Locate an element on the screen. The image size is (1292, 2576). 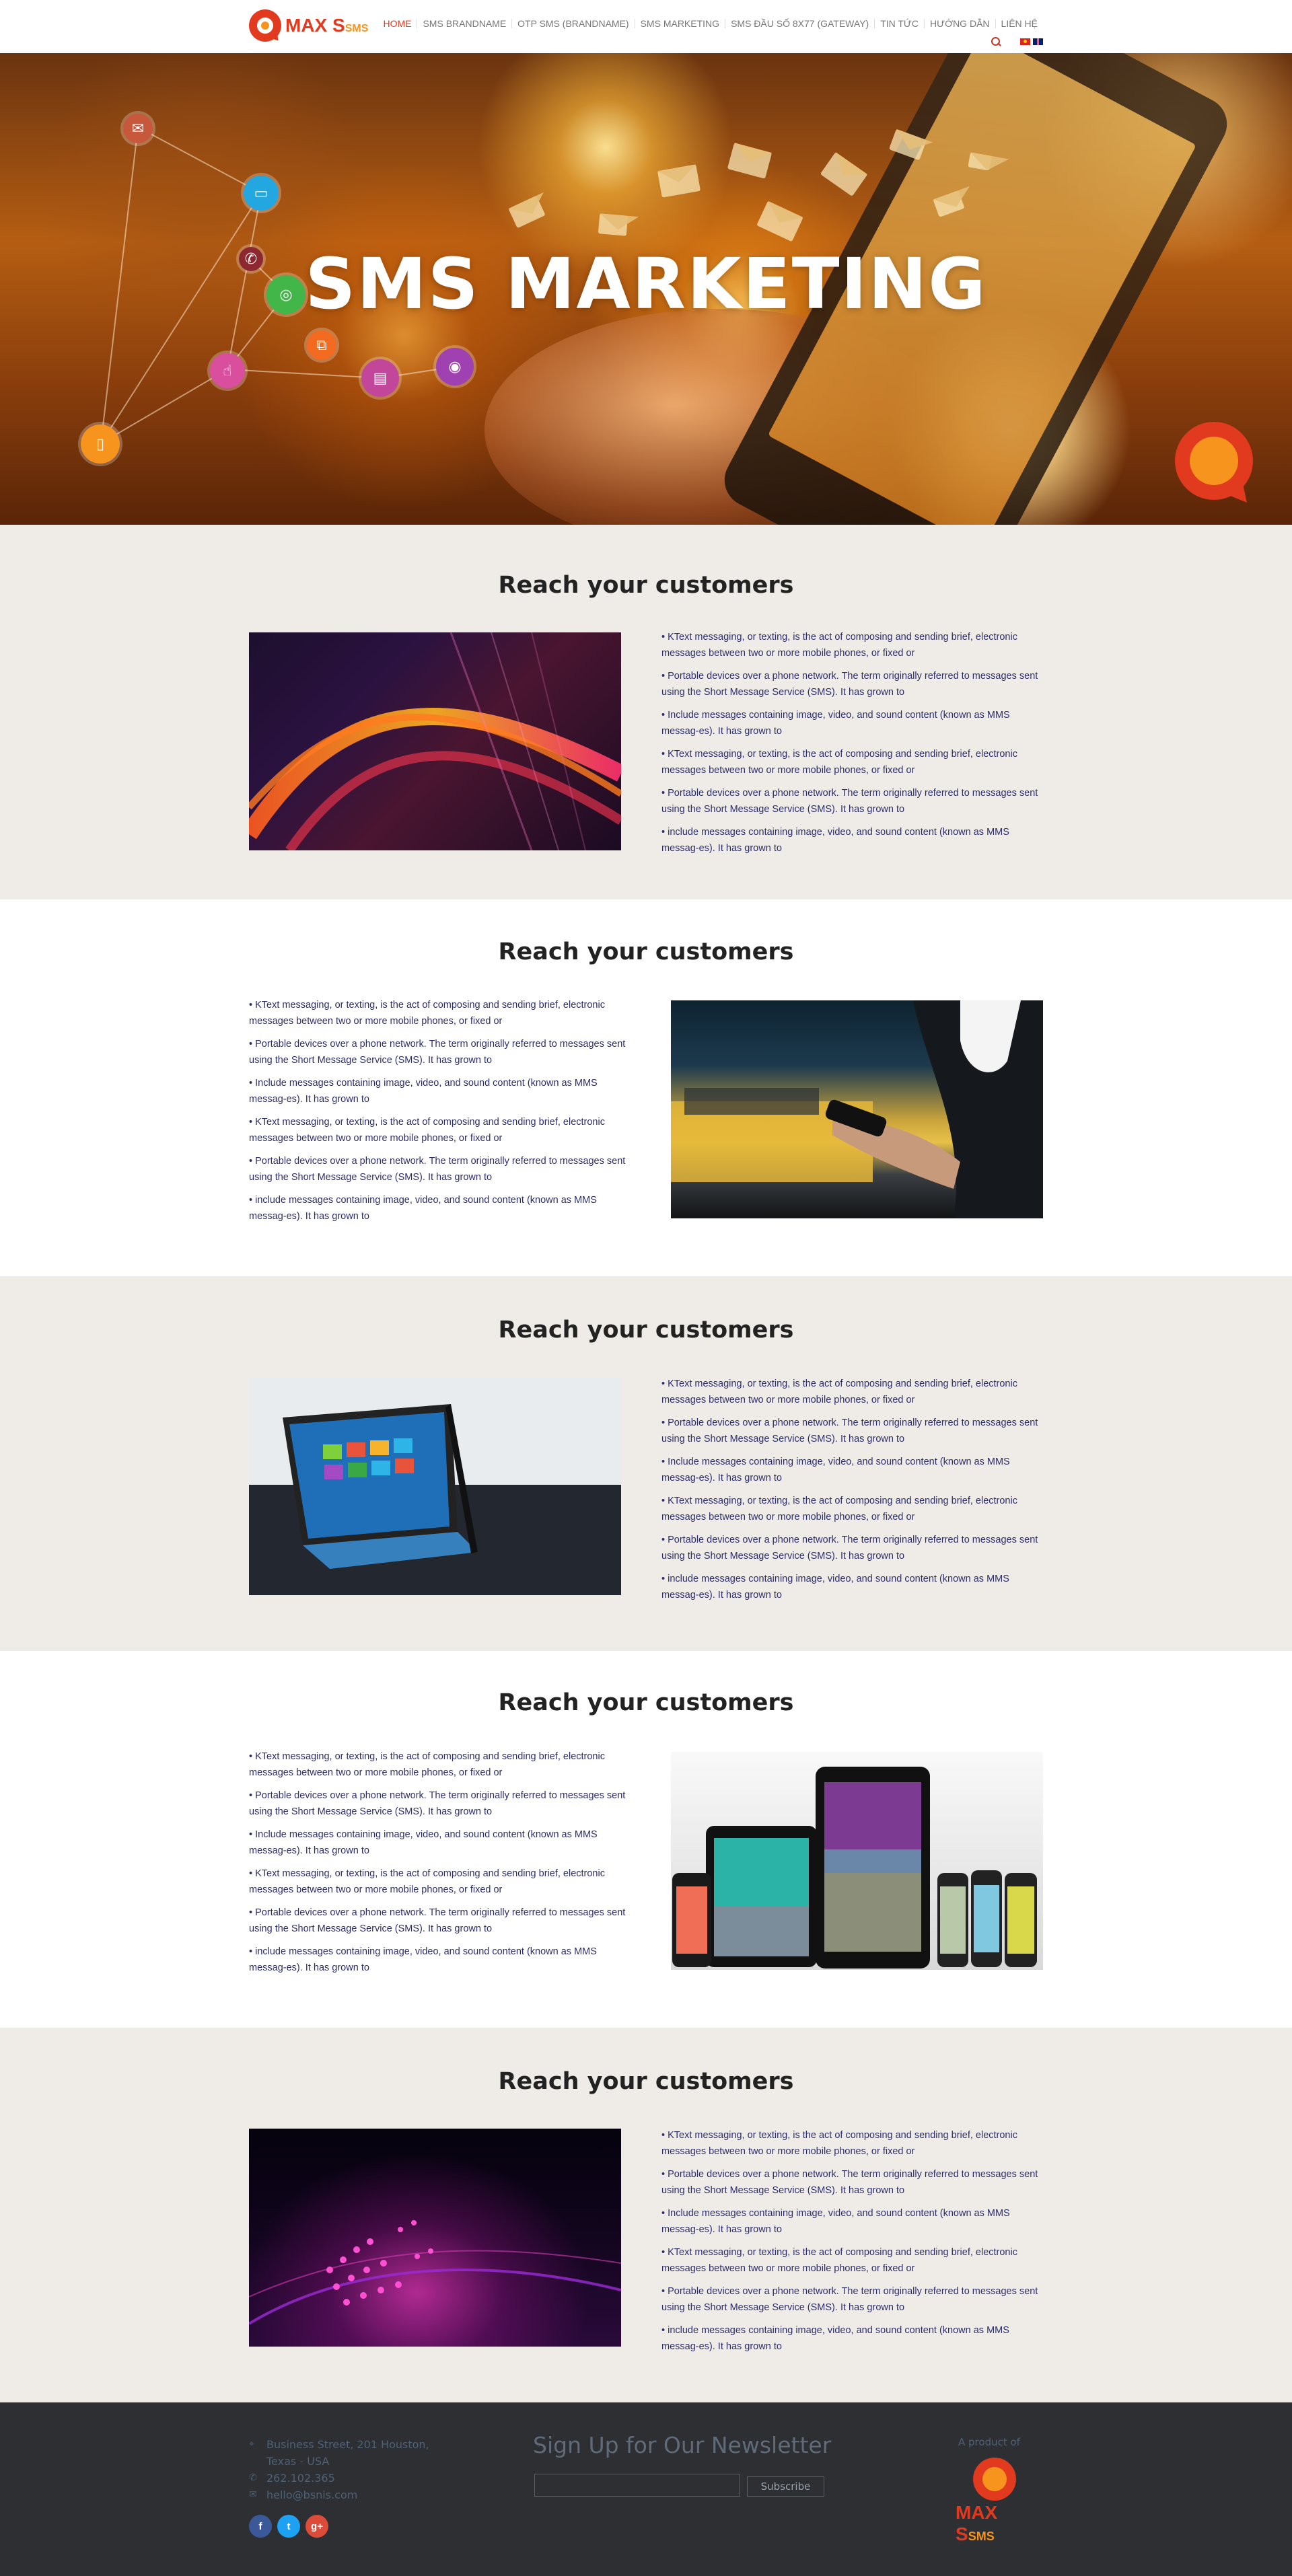
nav-item-sms-marketing: SMS MARKETING is located at coordinates (680, 23).